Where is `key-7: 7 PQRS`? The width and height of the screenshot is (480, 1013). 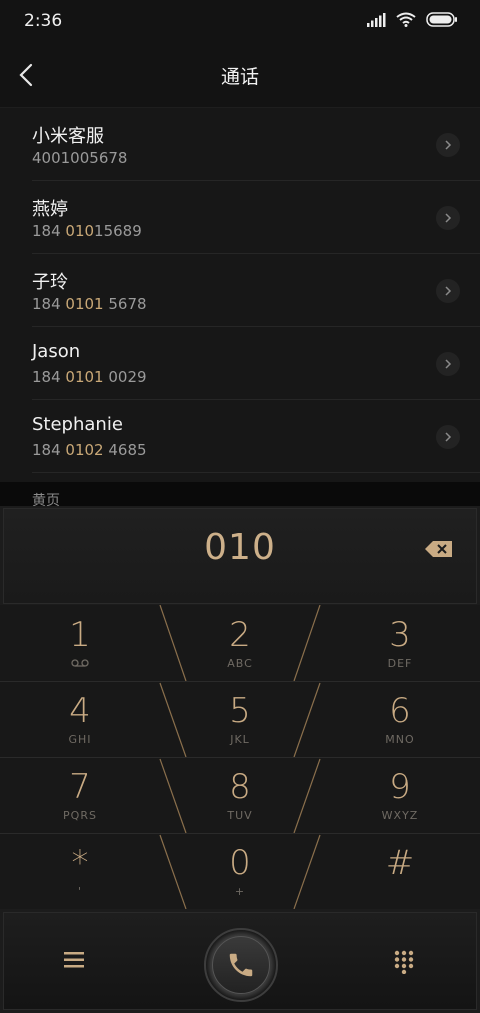
key-7: 7 PQRS is located at coordinates (80, 795).